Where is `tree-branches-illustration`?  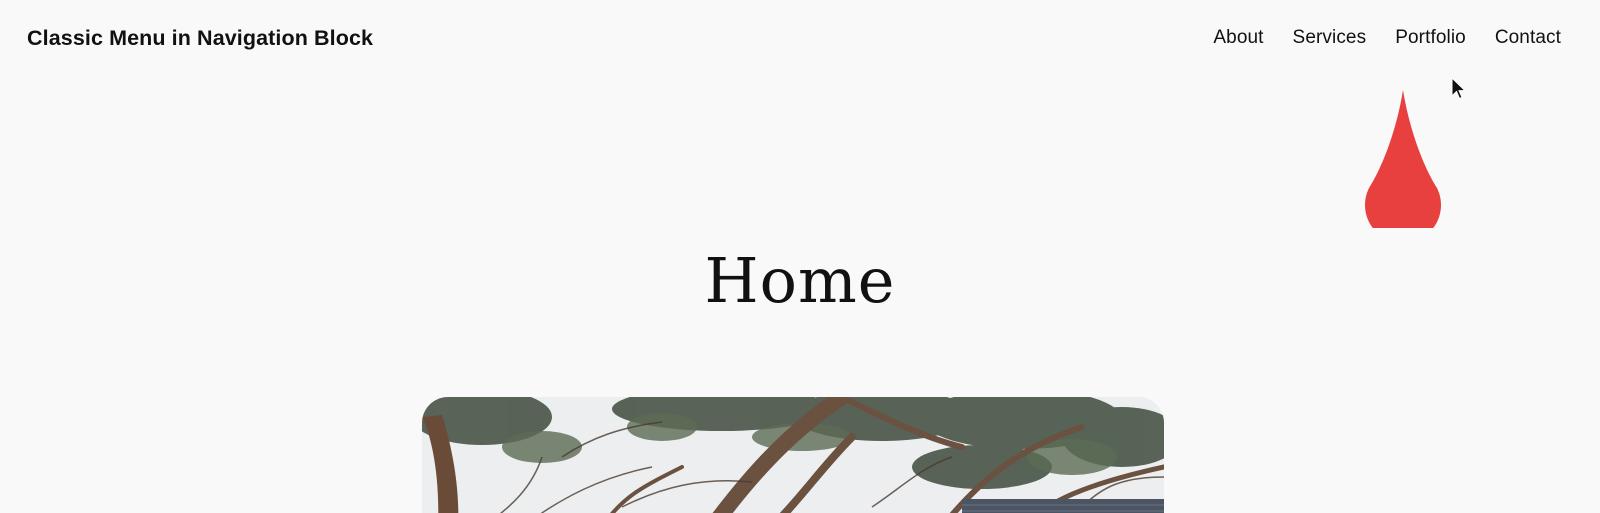
tree-branches-illustration is located at coordinates (793, 455).